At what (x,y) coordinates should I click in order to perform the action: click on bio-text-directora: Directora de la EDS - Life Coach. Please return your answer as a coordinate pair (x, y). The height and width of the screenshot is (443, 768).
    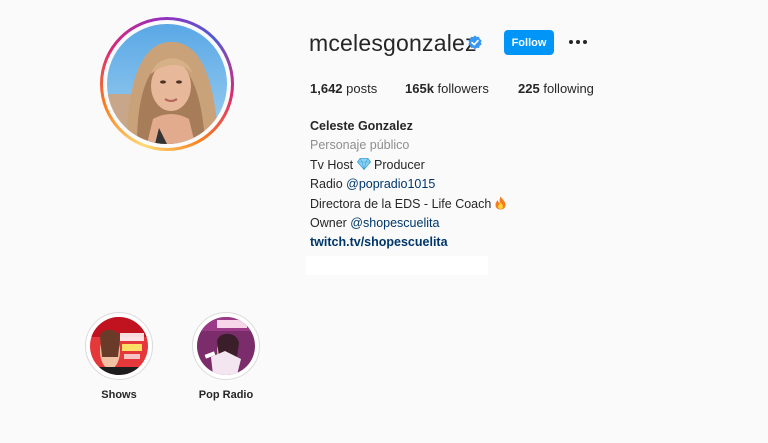
    Looking at the image, I should click on (402, 203).